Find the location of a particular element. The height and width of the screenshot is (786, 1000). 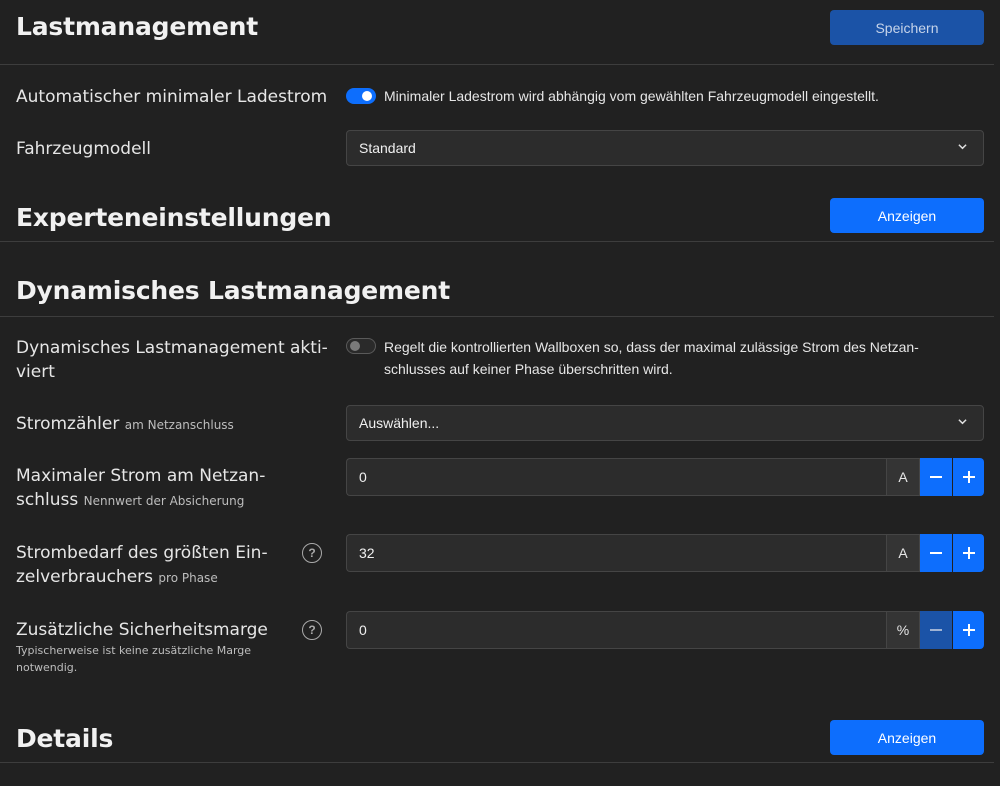

safety-margin-input-group: % is located at coordinates (665, 630).